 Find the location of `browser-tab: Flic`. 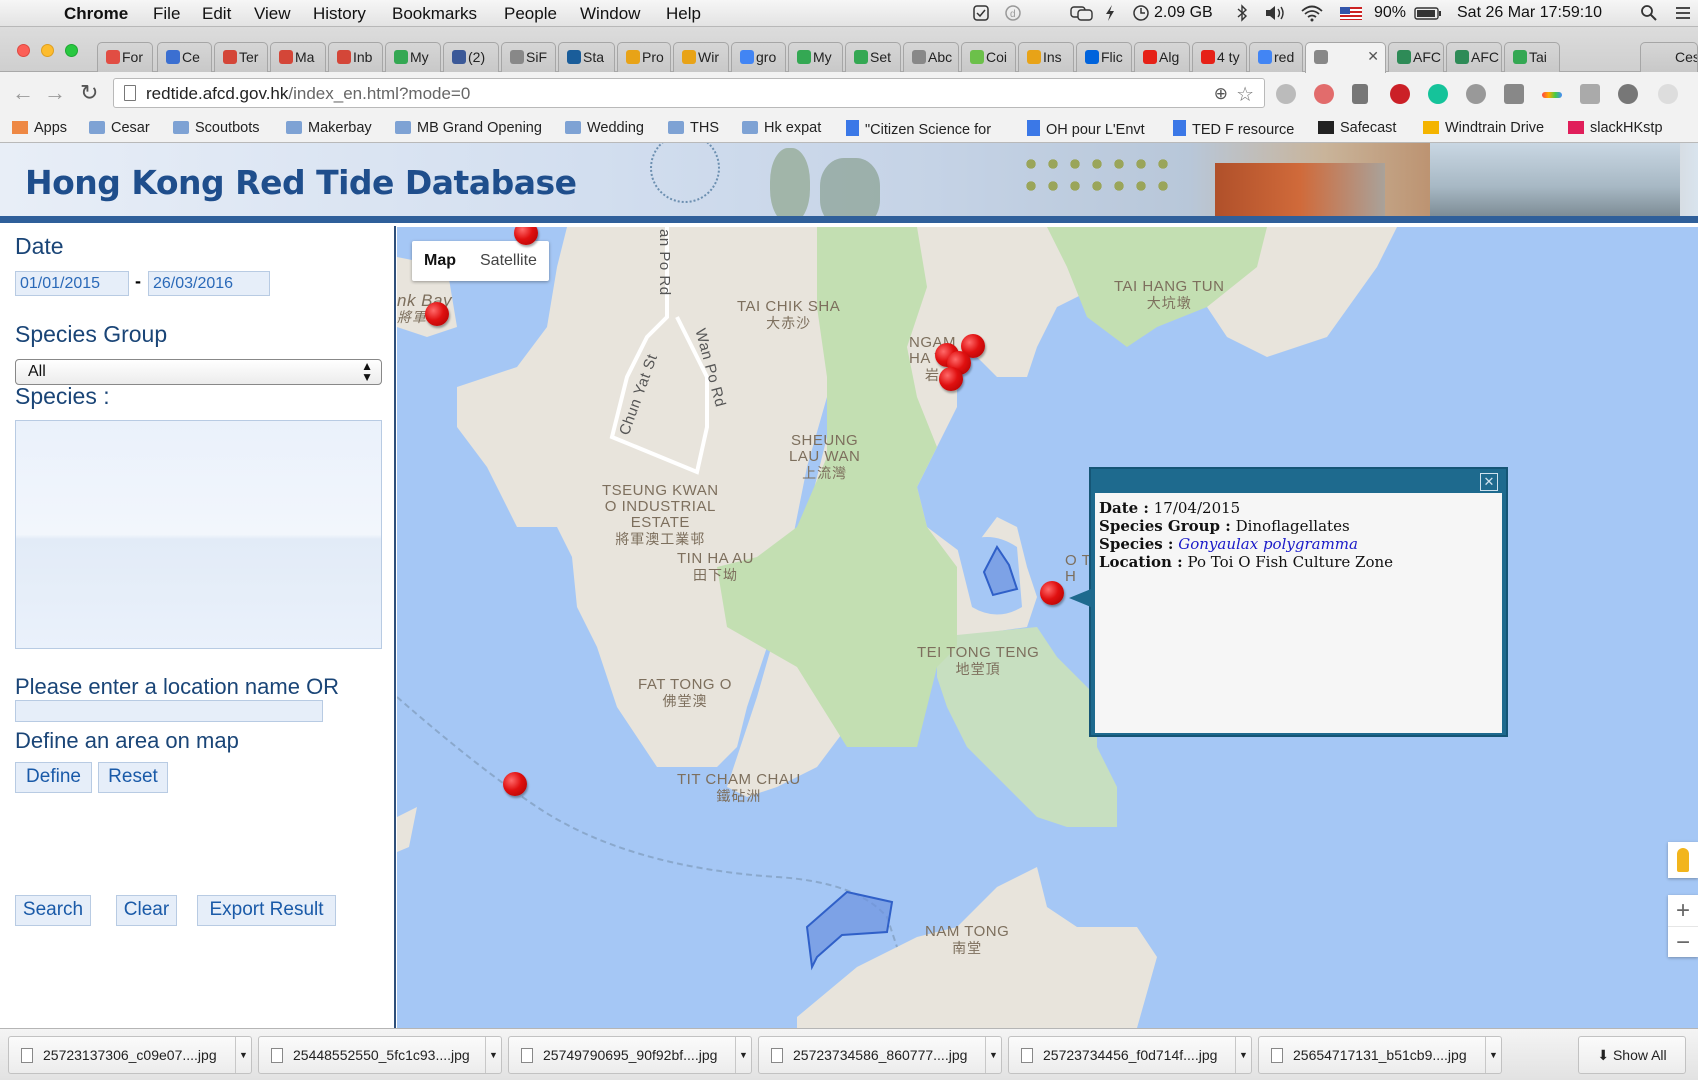

browser-tab: Flic is located at coordinates (1104, 57).